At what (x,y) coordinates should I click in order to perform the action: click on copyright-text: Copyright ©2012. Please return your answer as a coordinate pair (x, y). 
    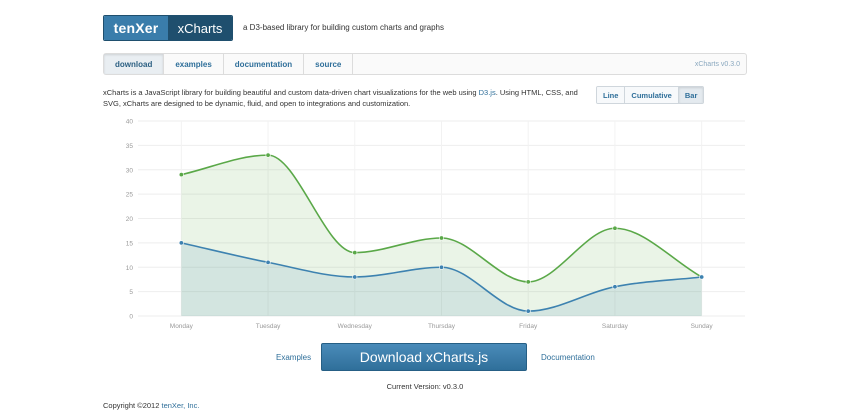
    Looking at the image, I should click on (132, 405).